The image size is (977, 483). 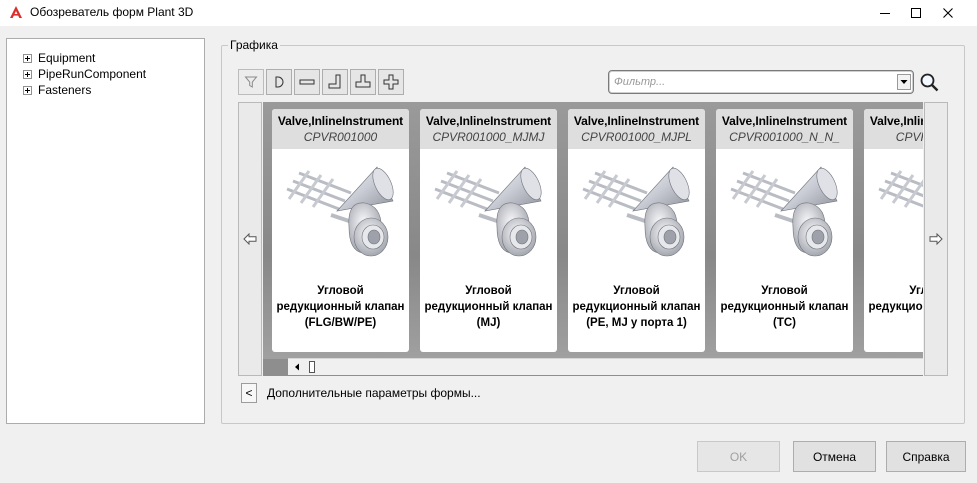 What do you see at coordinates (926, 456) in the screenshot?
I see `help-button: Справка` at bounding box center [926, 456].